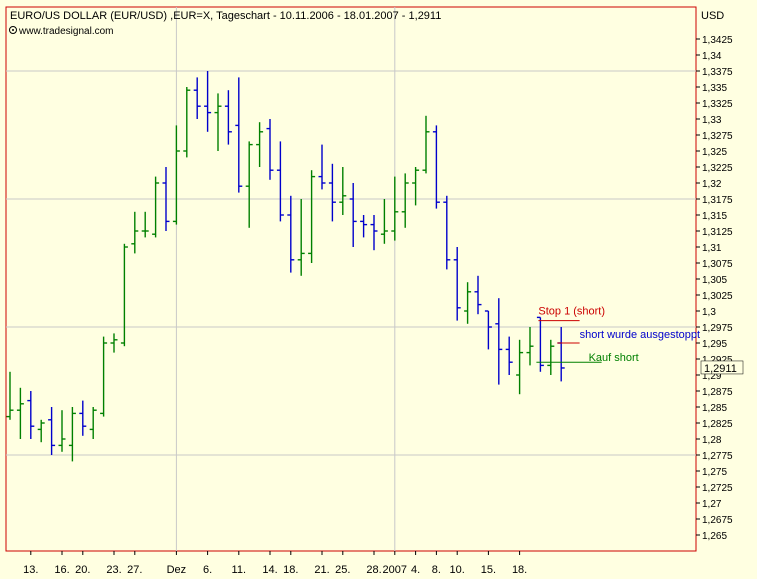  Describe the element at coordinates (712, 56) in the screenshot. I see `y-tick-label-30: 1,34` at that location.